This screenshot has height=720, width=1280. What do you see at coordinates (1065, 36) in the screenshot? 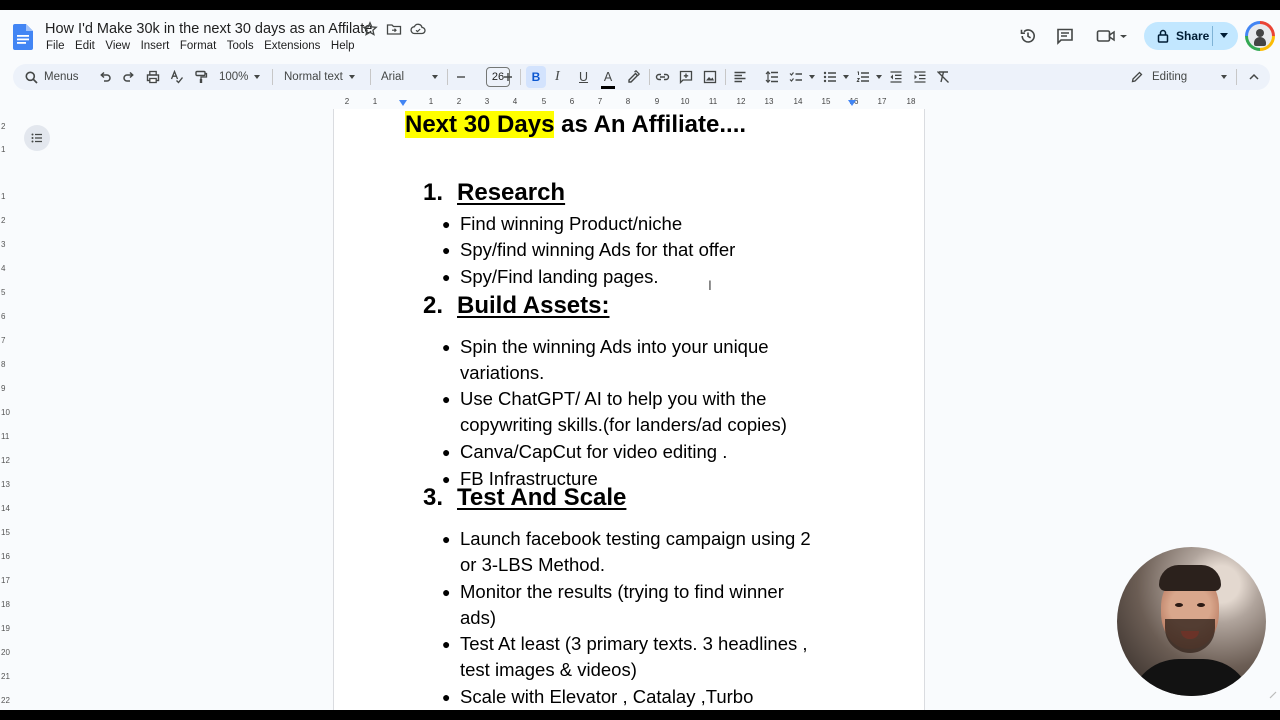
I see `comments-icon` at bounding box center [1065, 36].